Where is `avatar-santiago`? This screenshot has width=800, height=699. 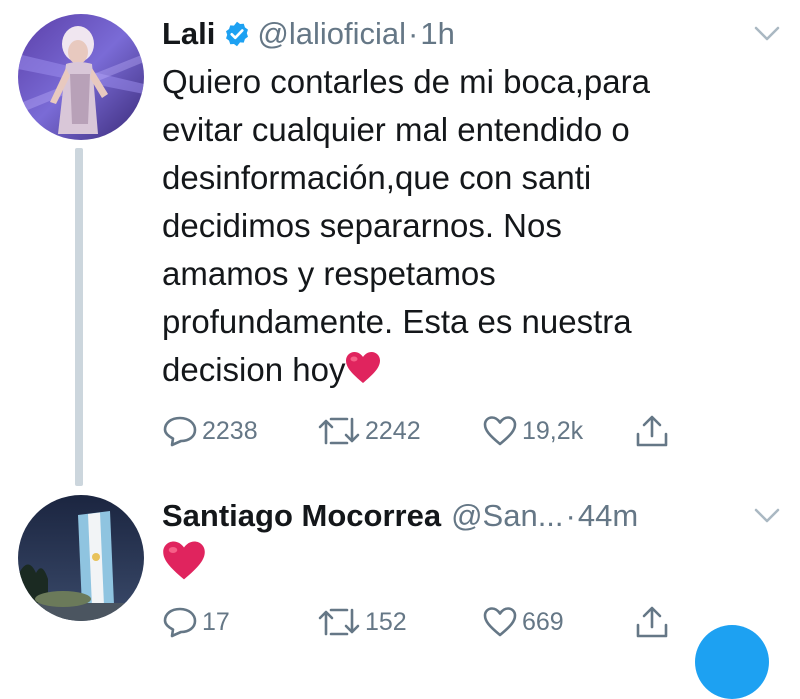 avatar-santiago is located at coordinates (81, 558).